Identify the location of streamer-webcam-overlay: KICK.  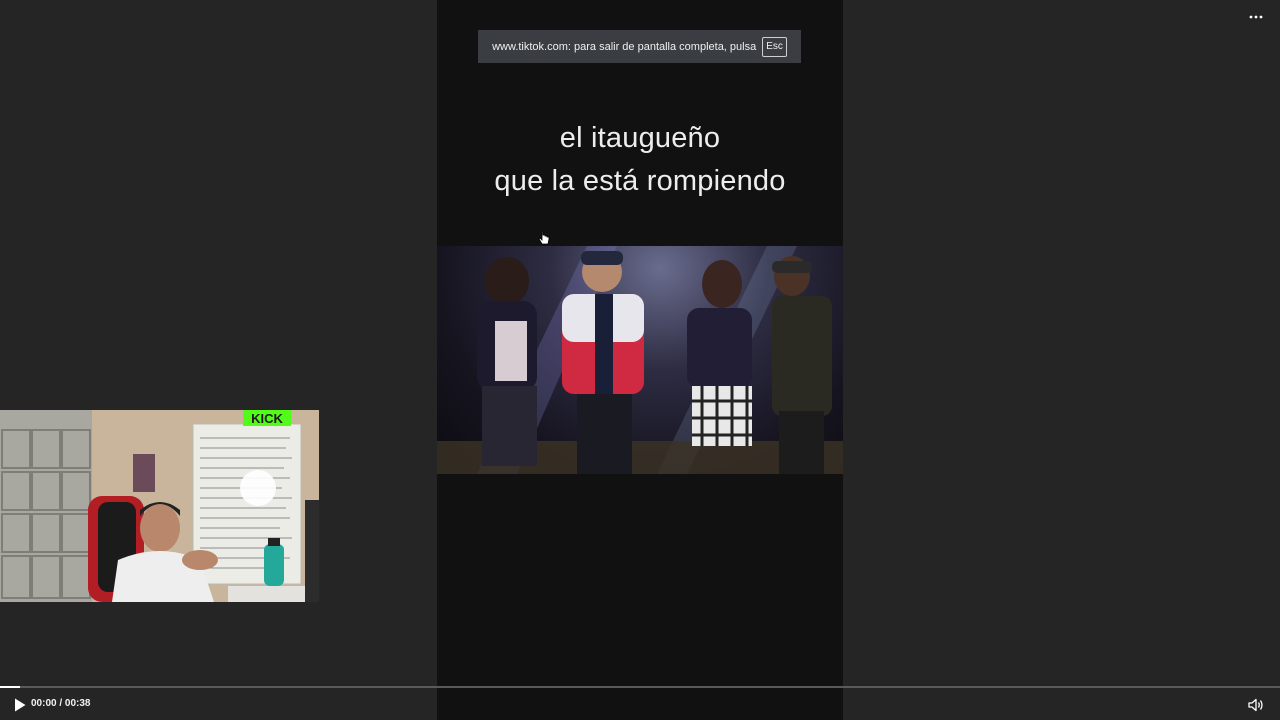
(159, 506).